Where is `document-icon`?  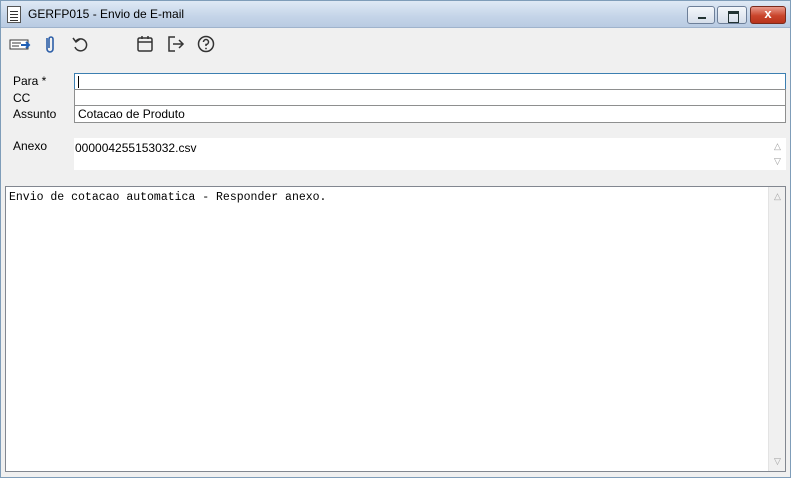
document-icon is located at coordinates (14, 14).